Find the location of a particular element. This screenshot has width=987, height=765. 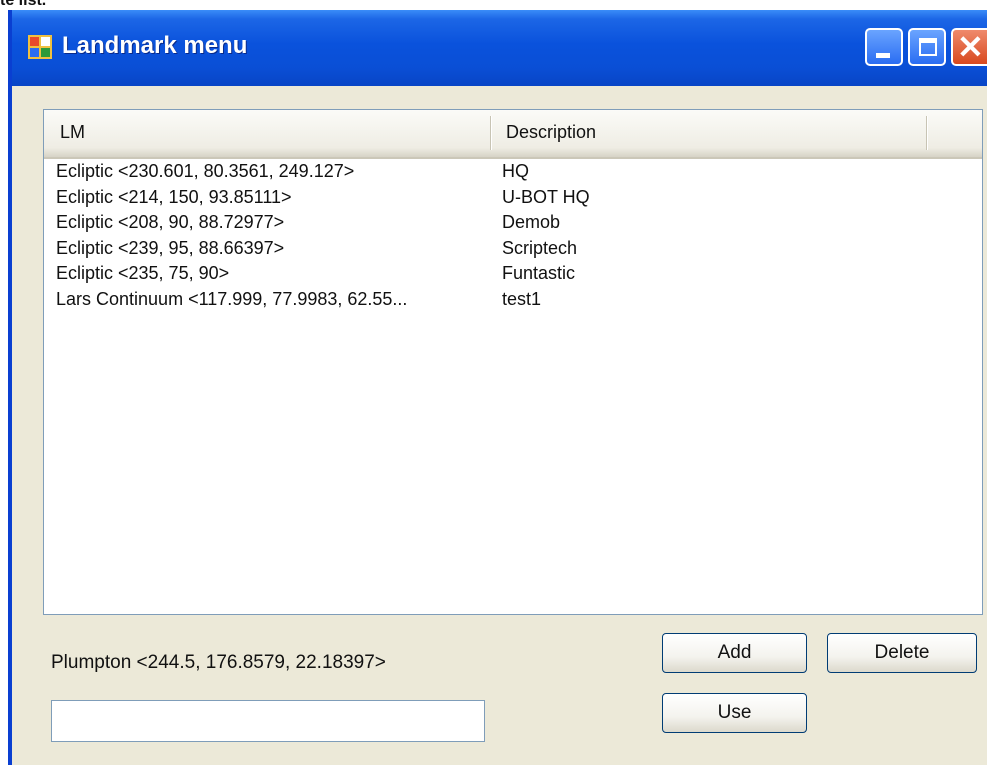

landmark-description: HQ is located at coordinates (515, 171).